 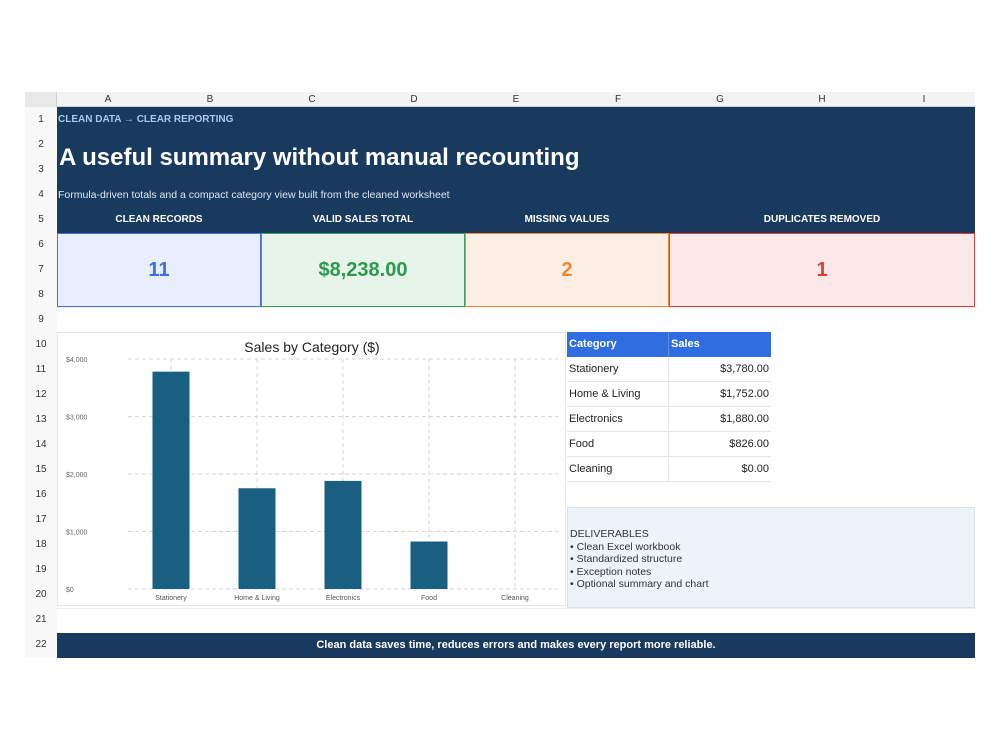 What do you see at coordinates (41, 319) in the screenshot?
I see `row-header-9: 9` at bounding box center [41, 319].